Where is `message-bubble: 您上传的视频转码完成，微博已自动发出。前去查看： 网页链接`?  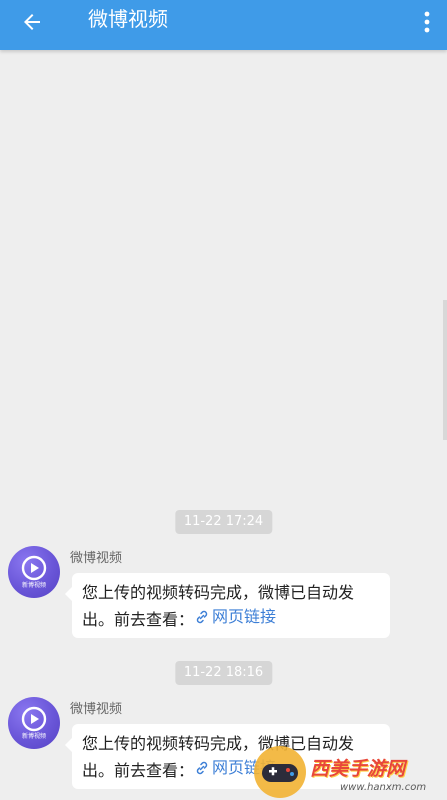
message-bubble: 您上传的视频转码完成，微博已自动发出。前去查看： 网页链接 is located at coordinates (227, 605).